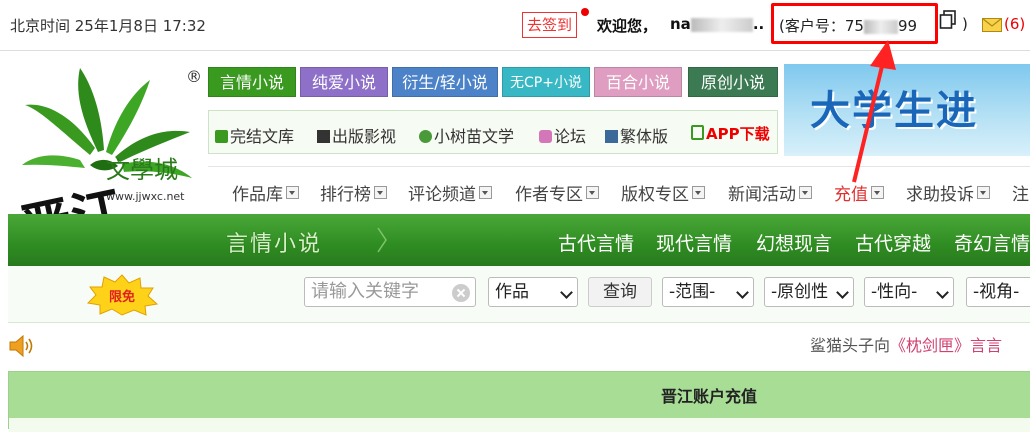 This screenshot has width=1030, height=432. Describe the element at coordinates (466, 135) in the screenshot. I see `sublink-sapling-literature: 小树苗文学` at that location.